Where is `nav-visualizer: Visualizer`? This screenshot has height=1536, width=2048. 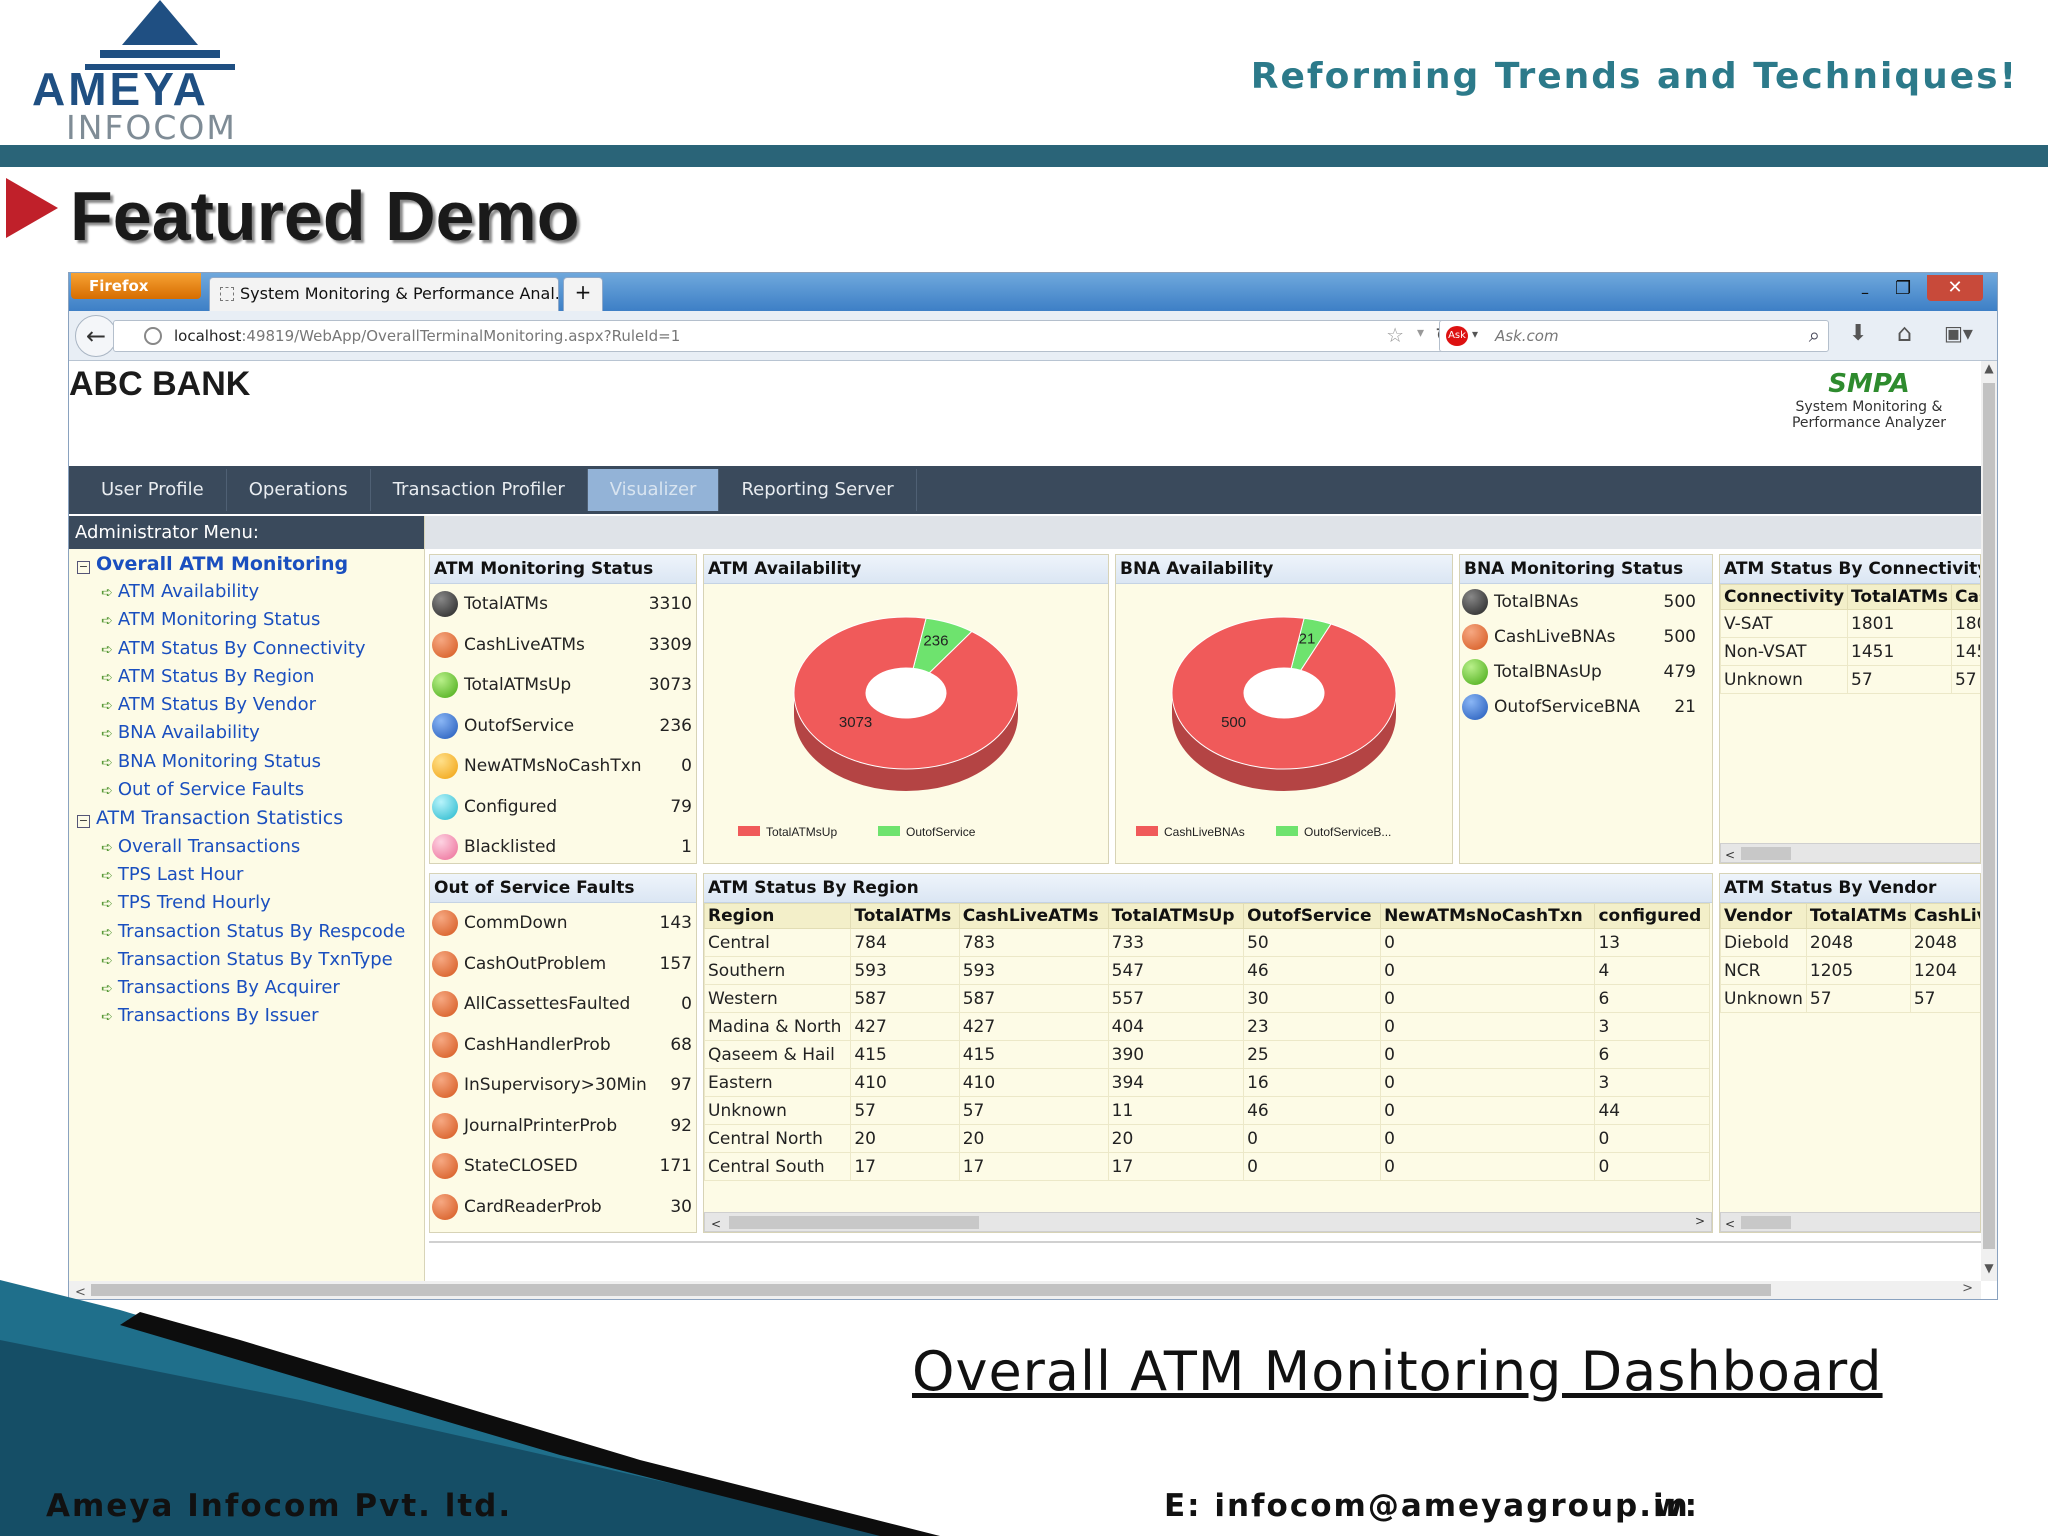
nav-visualizer: Visualizer is located at coordinates (653, 490).